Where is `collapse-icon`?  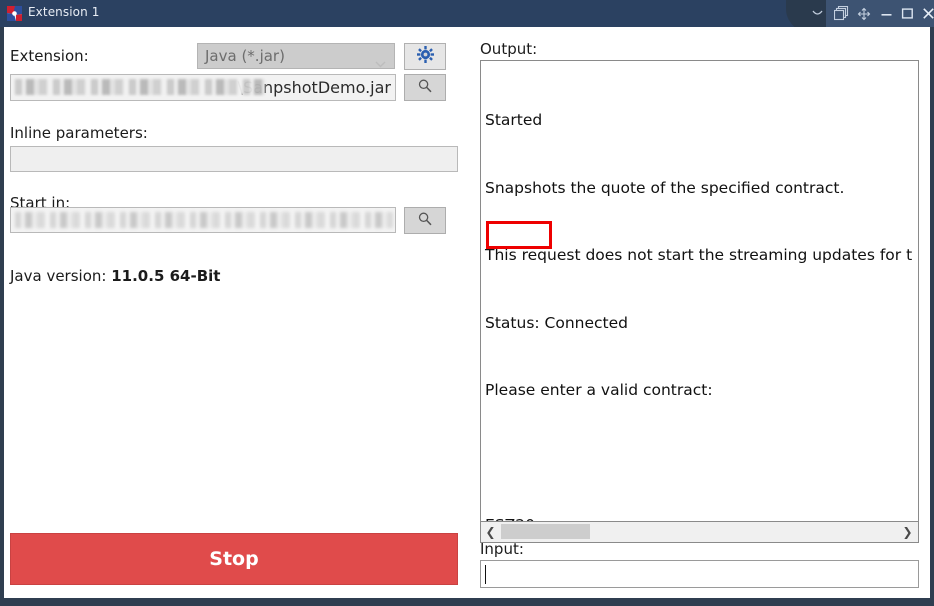
collapse-icon is located at coordinates (817, 13).